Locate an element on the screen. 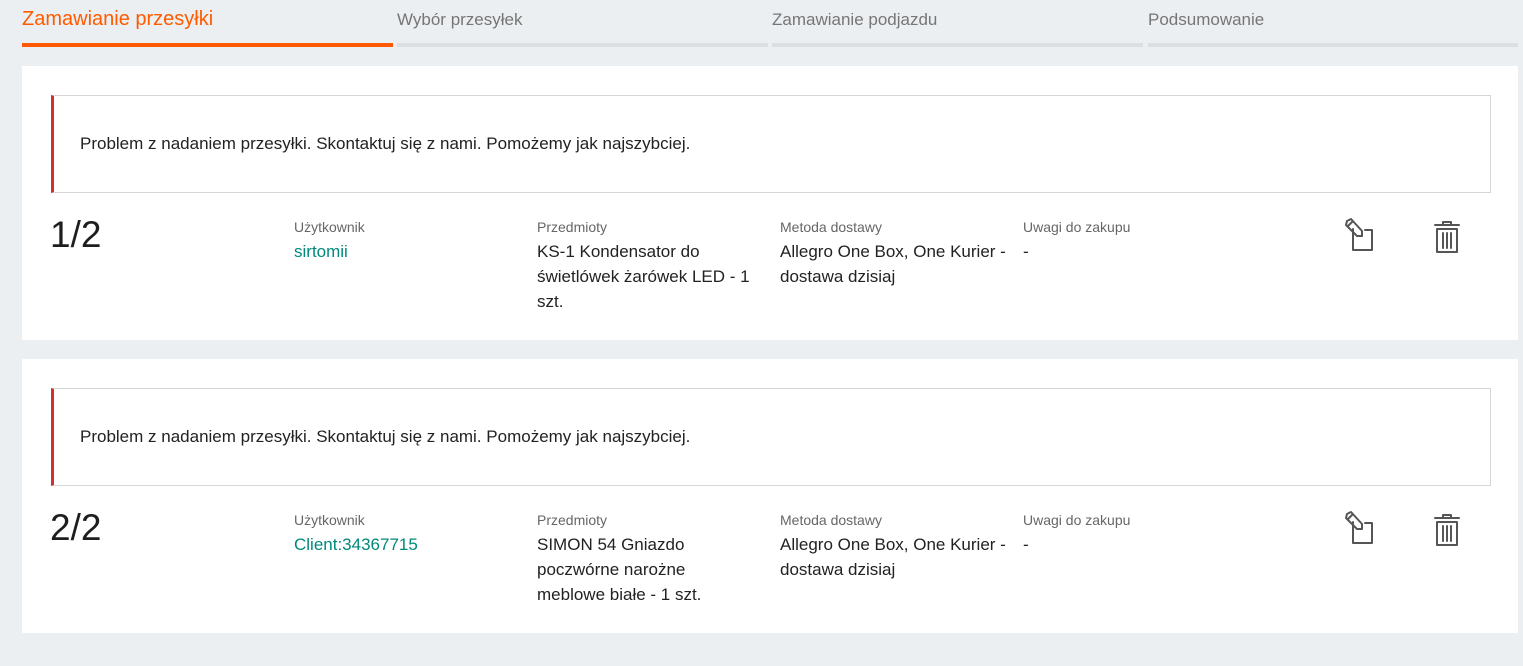 The height and width of the screenshot is (666, 1523). step-label: Wybór przesyłek is located at coordinates (460, 19).